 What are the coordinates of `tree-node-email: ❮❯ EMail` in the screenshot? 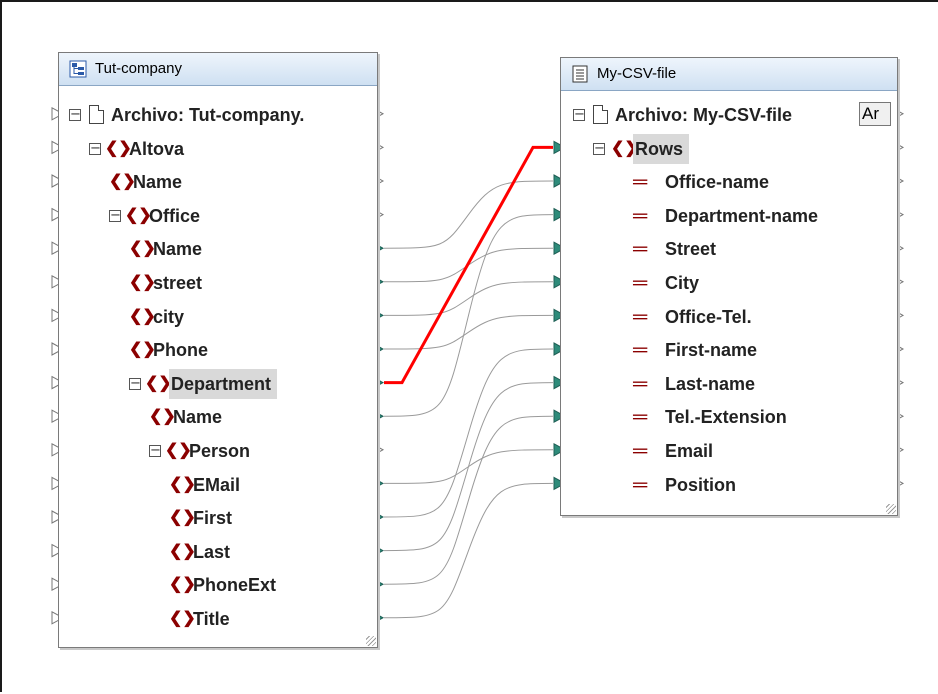 It's located at (218, 485).